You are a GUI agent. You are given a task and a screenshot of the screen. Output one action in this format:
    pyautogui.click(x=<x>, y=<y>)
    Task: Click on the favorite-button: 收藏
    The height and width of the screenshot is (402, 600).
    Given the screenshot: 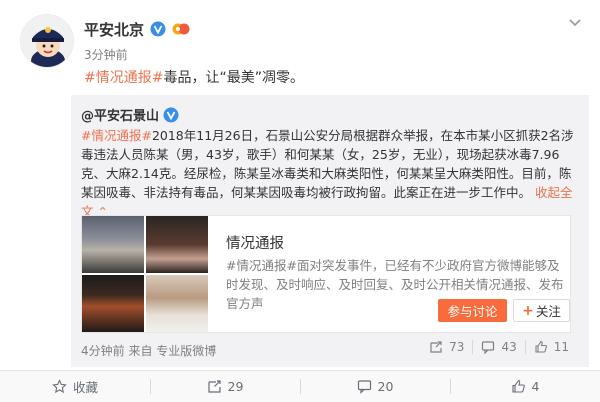 What is the action you would take?
    pyautogui.click(x=75, y=386)
    